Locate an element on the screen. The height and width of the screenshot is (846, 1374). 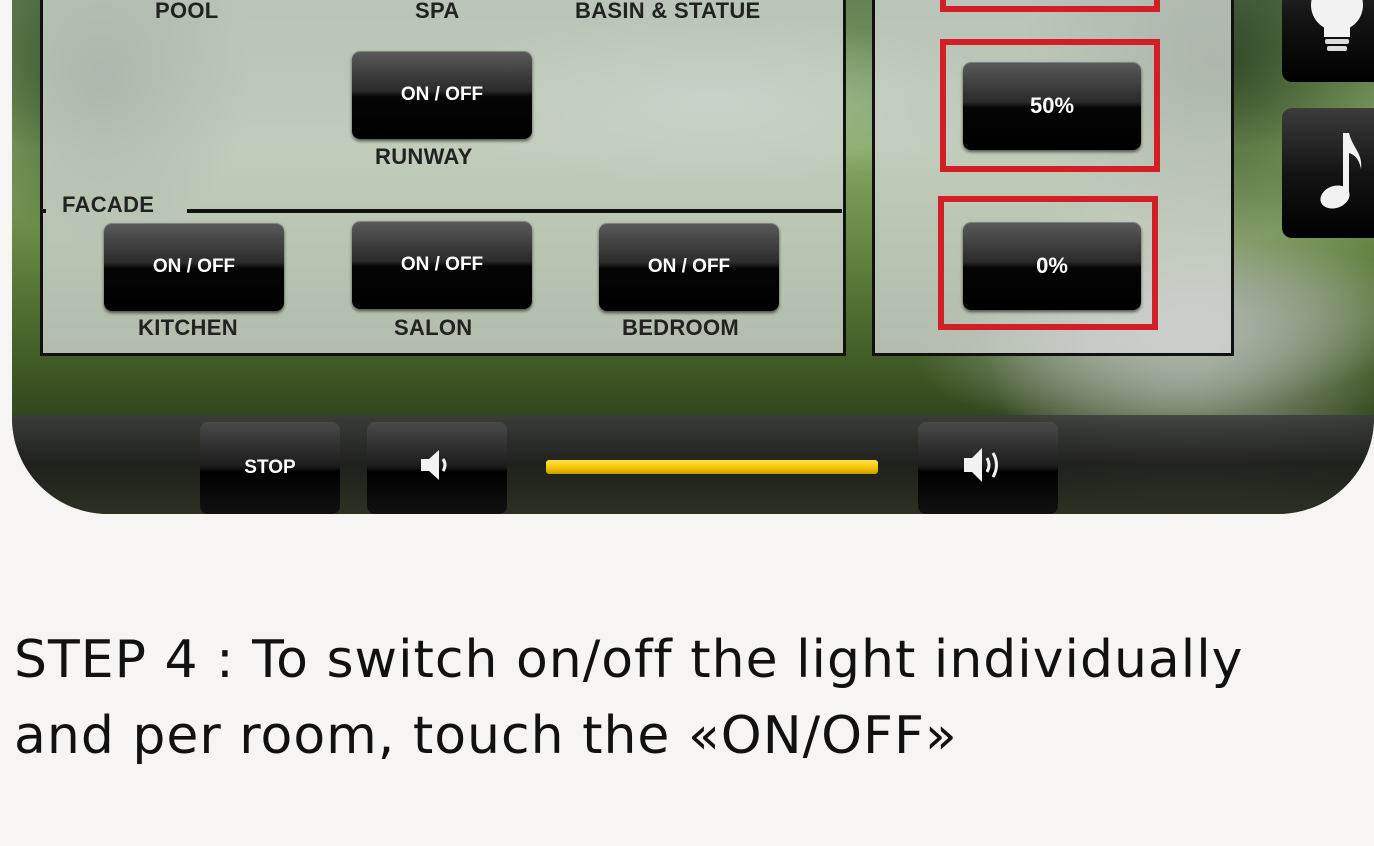
stop-button: STOP is located at coordinates (270, 468).